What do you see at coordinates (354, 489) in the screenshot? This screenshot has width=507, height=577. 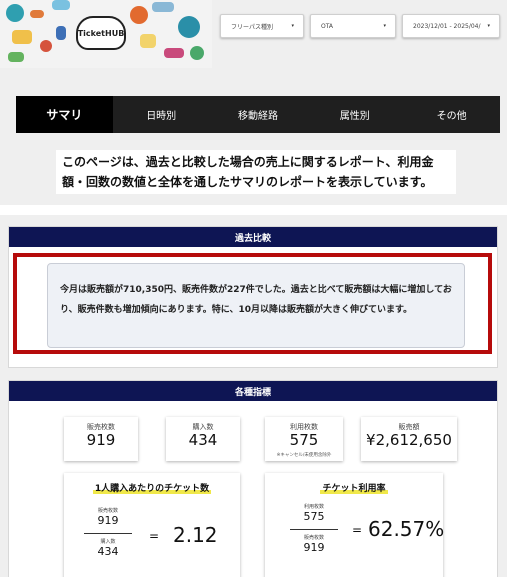 I see `usage-rate-title: チケット利用率` at bounding box center [354, 489].